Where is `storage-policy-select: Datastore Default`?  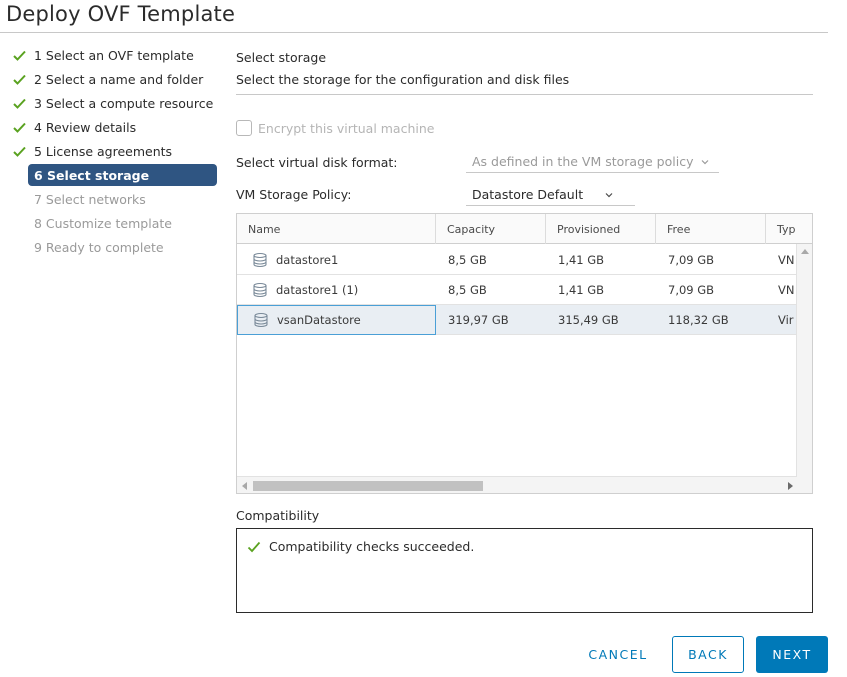
storage-policy-select: Datastore Default is located at coordinates (550, 195).